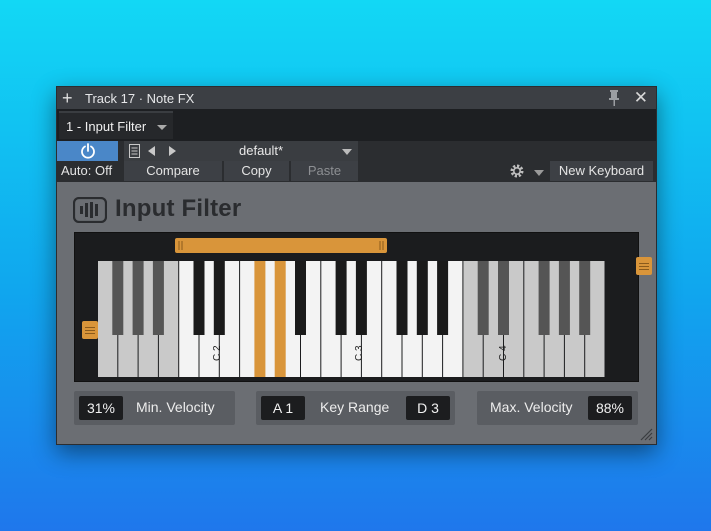 Image resolution: width=711 pixels, height=531 pixels. Describe the element at coordinates (356, 125) in the screenshot. I see `tab-bar: 1 - Input Filter` at that location.